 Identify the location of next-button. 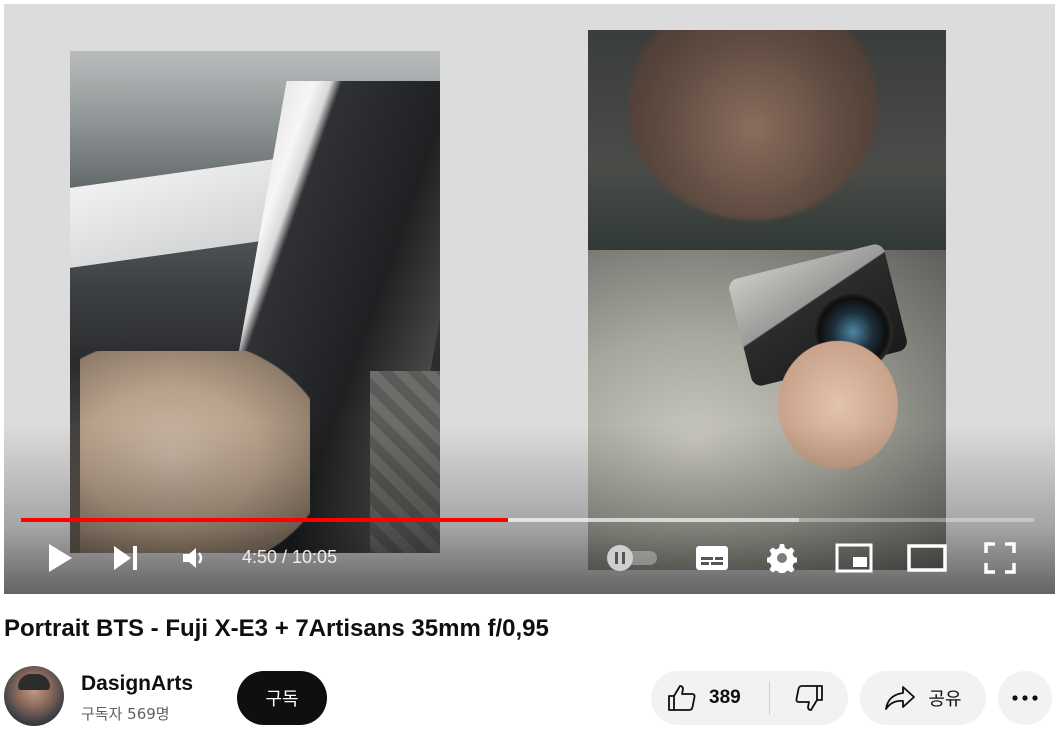
(126, 558).